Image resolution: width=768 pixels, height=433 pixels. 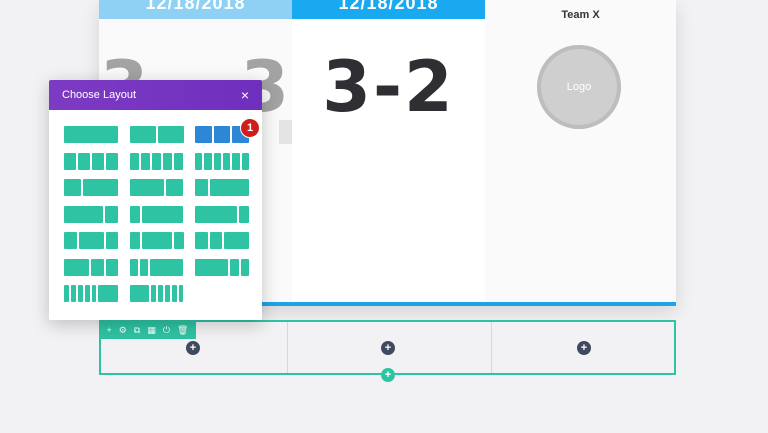 What do you see at coordinates (155, 95) in the screenshot?
I see `modal-header: Choose Layout ×` at bounding box center [155, 95].